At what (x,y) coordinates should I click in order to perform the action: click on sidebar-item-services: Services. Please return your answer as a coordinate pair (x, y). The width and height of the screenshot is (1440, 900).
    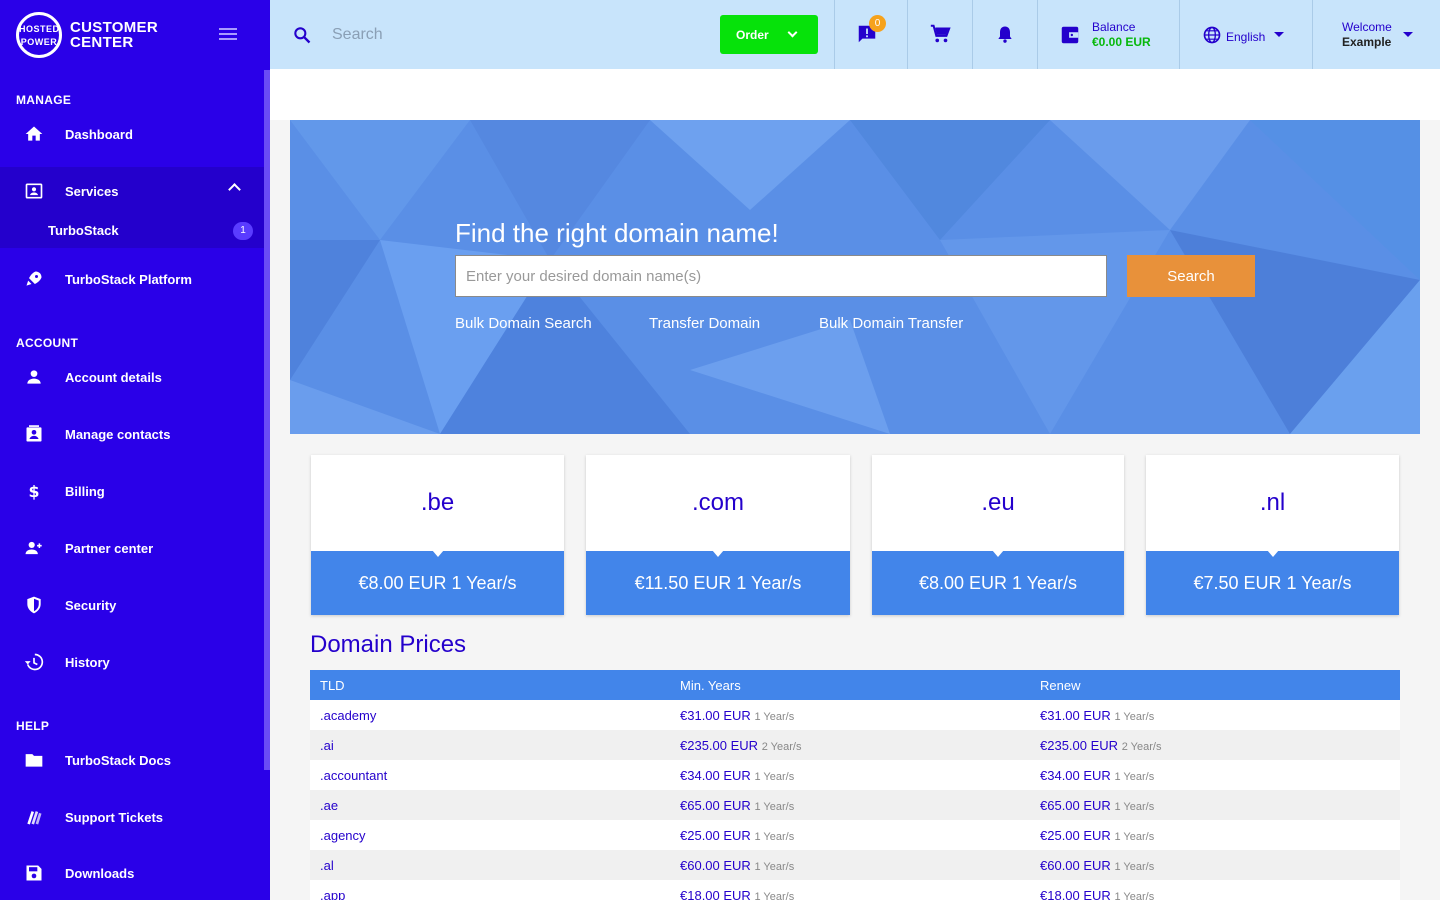
    Looking at the image, I should click on (132, 191).